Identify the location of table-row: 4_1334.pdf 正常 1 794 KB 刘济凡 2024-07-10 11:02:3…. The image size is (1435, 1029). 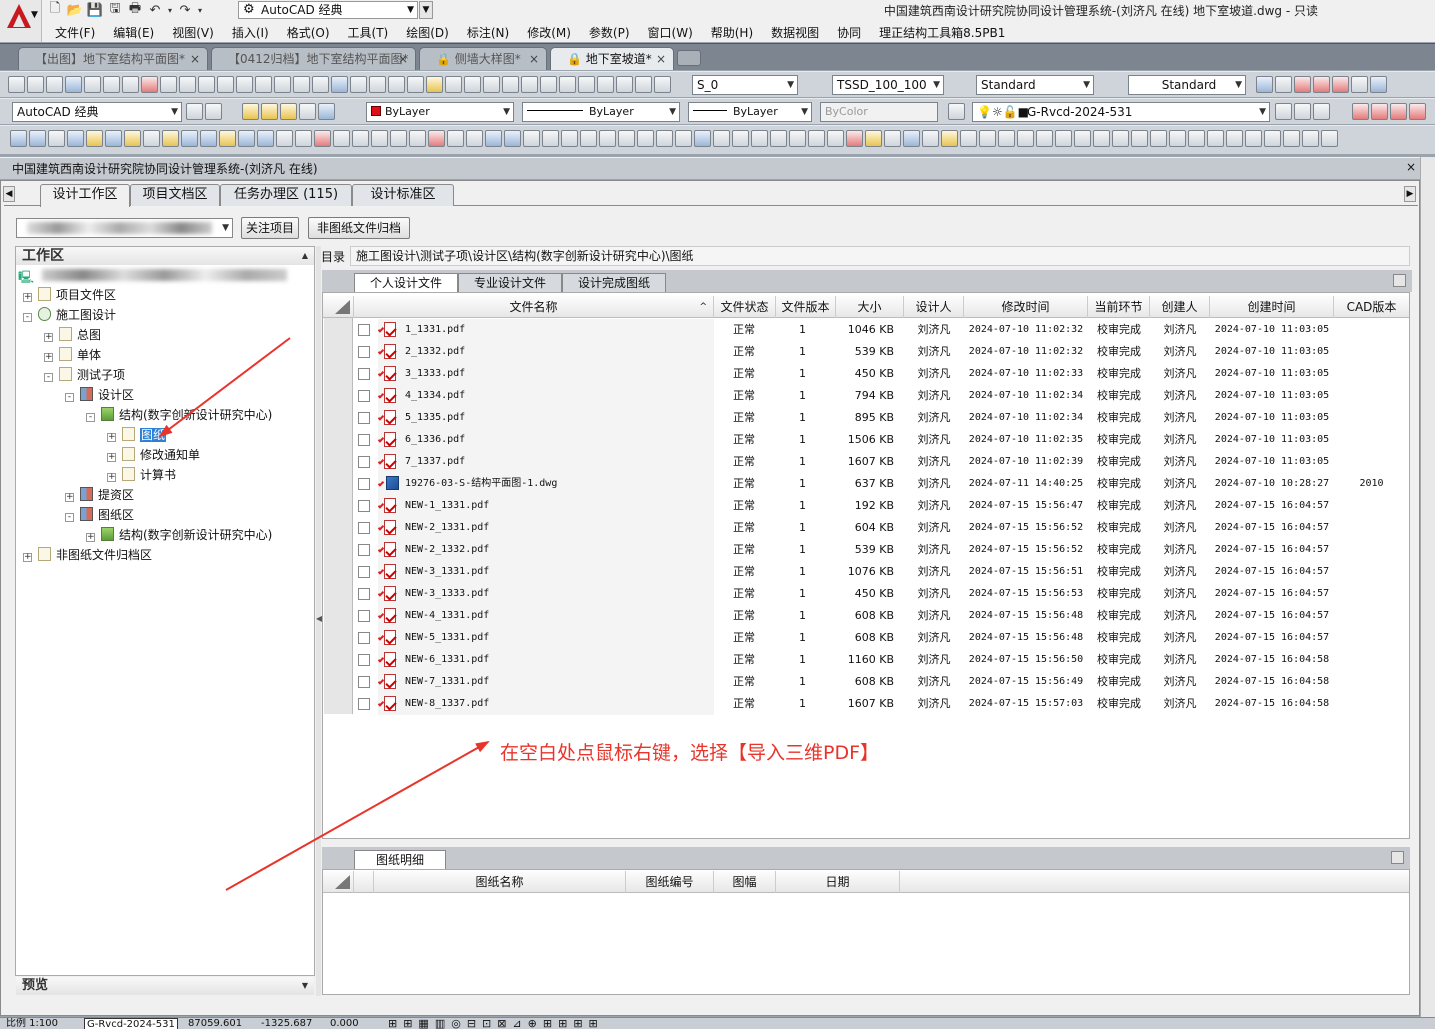
(881, 396).